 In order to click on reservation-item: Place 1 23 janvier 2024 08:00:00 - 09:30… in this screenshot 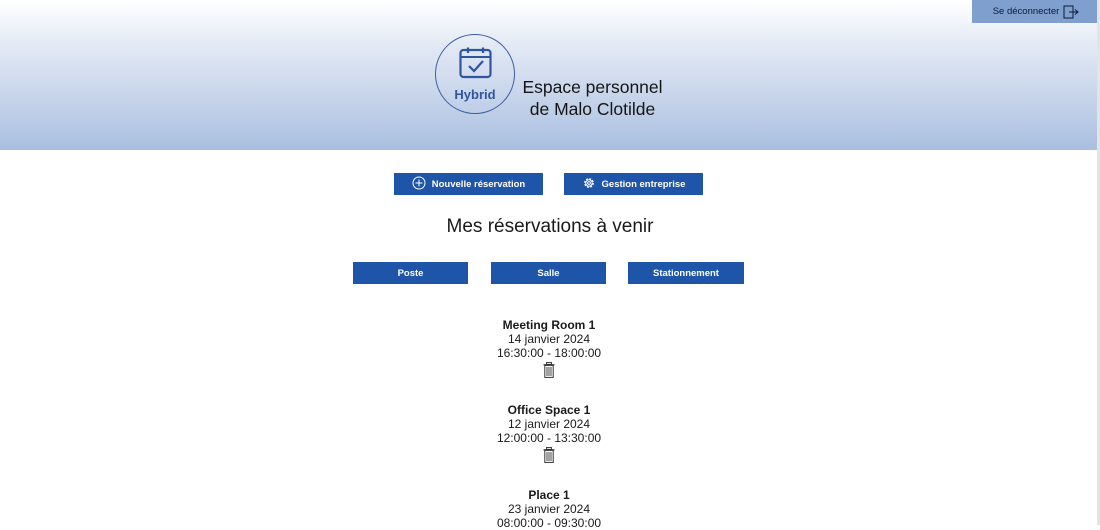, I will do `click(549, 509)`.